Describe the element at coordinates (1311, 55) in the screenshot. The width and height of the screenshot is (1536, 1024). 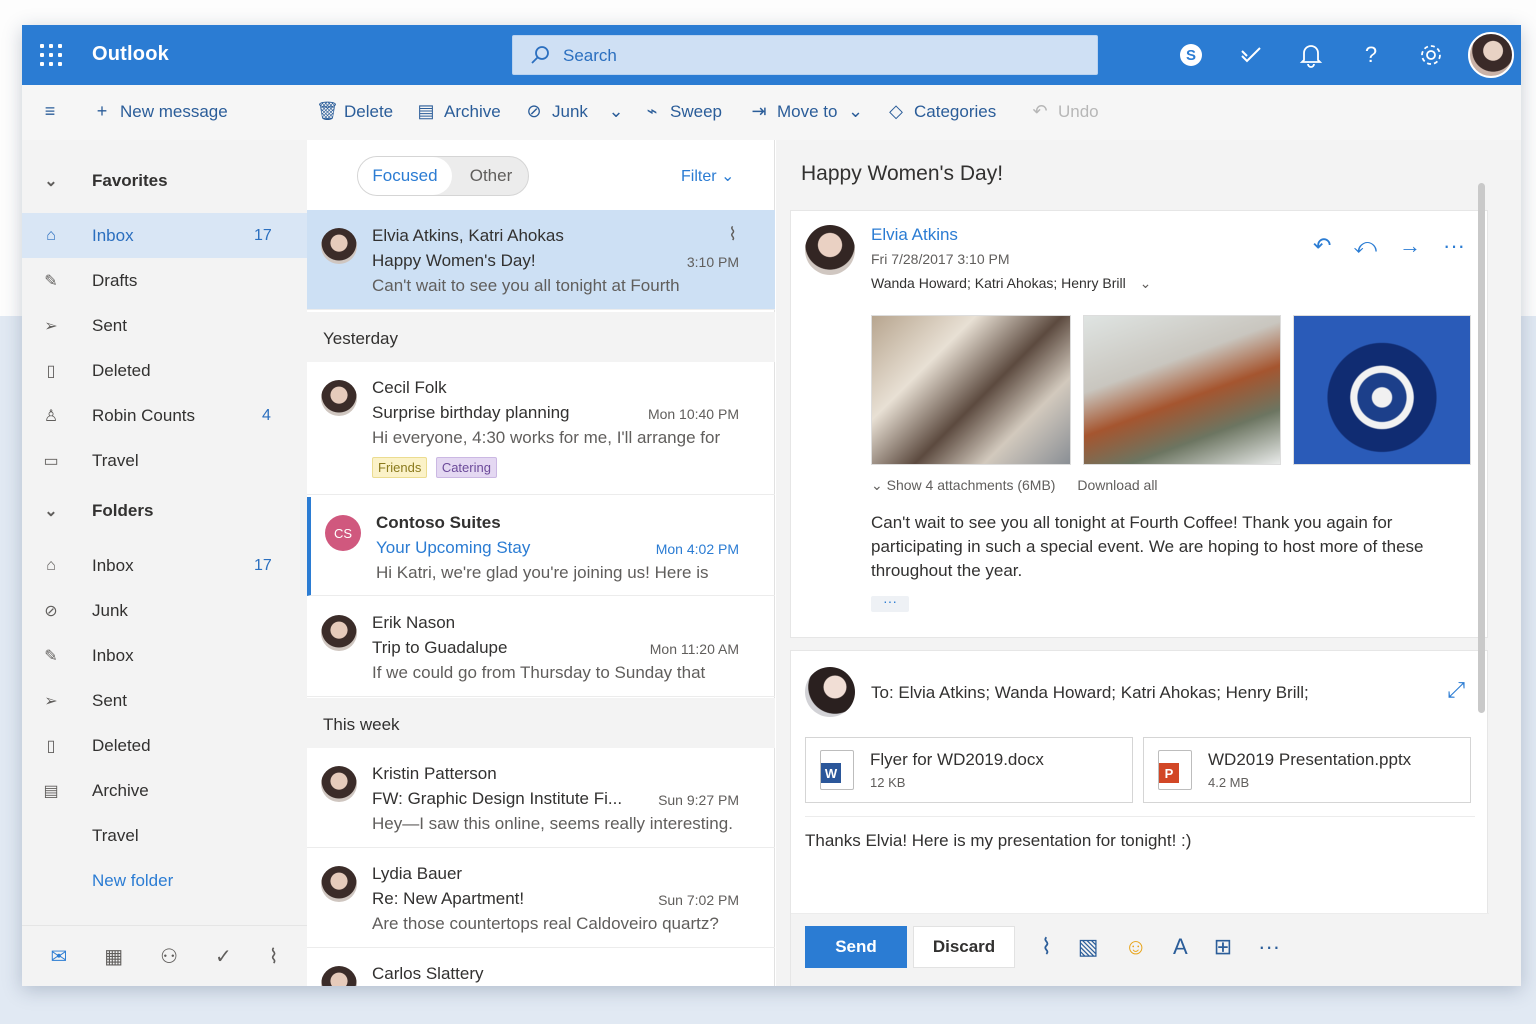
I see `bell-icon` at that location.